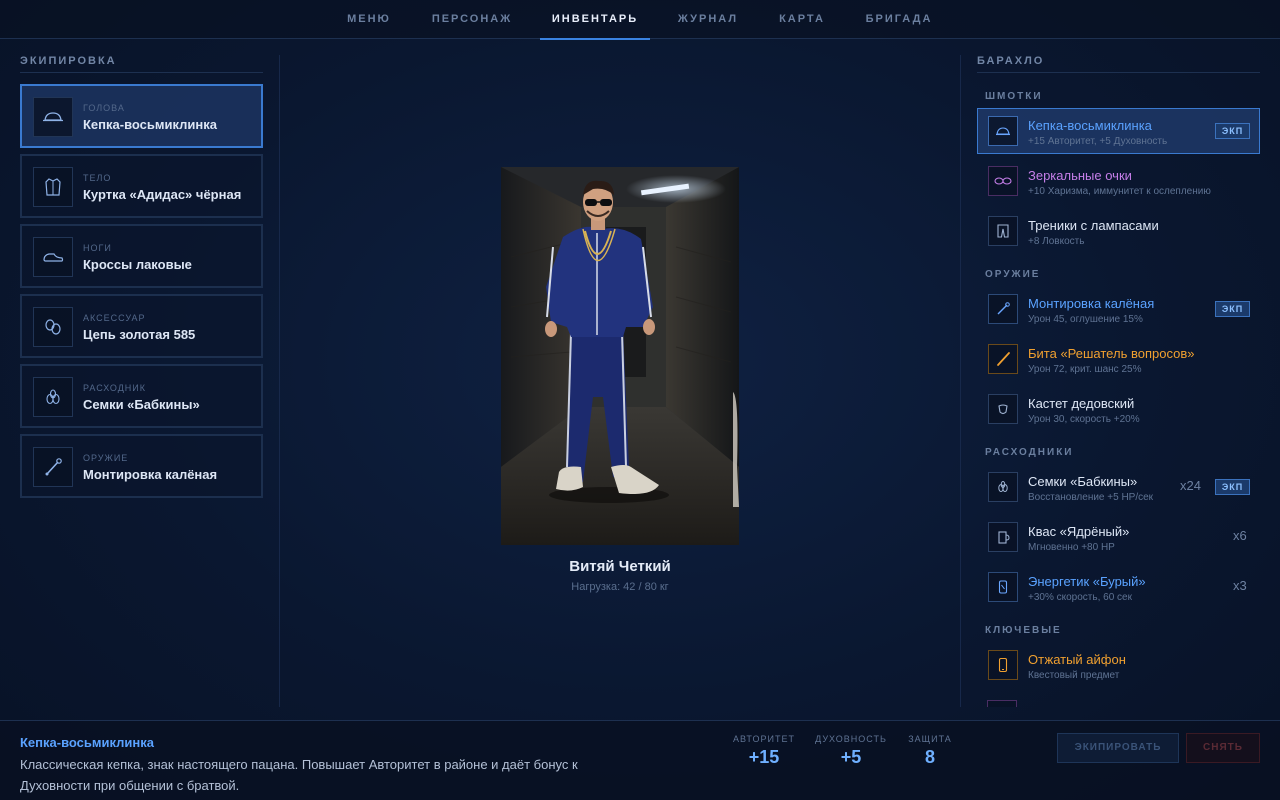 This screenshot has width=1280, height=800. What do you see at coordinates (1077, 659) in the screenshot?
I see `item-name: Отжатый айфон` at bounding box center [1077, 659].